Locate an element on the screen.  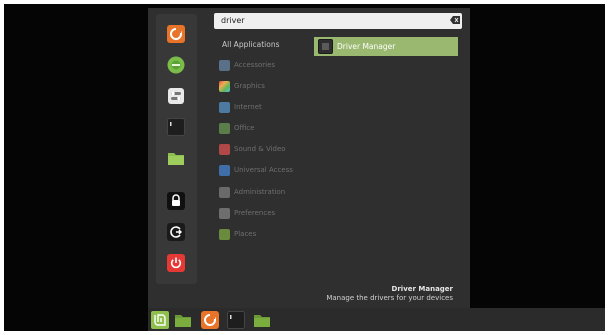
search-input-value: driver is located at coordinates (233, 21).